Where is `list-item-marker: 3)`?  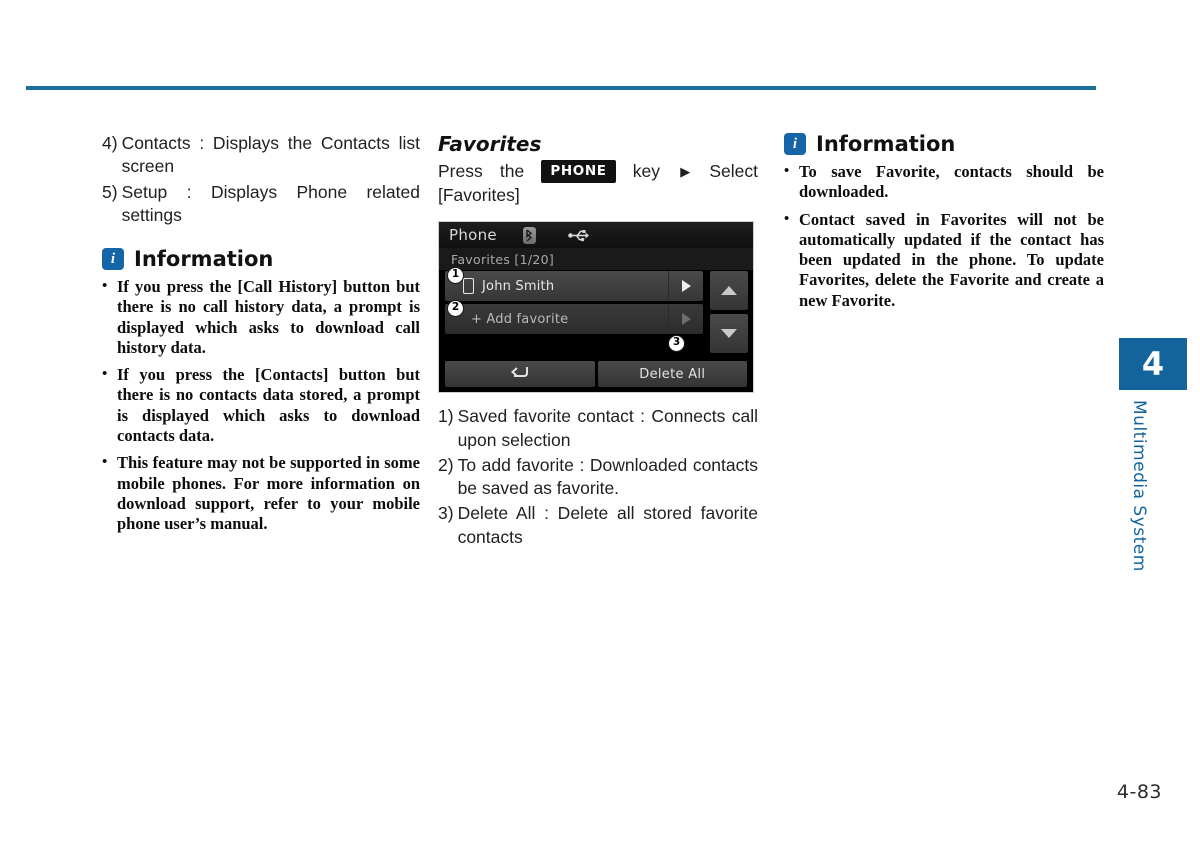
list-item-marker: 3) is located at coordinates (446, 513).